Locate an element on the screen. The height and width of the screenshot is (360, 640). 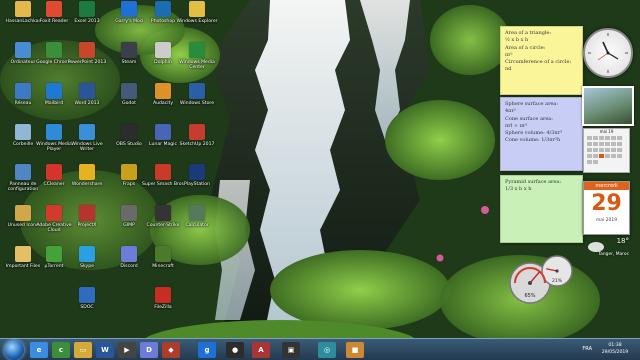
fraps-icon is located at coordinates (129, 172).